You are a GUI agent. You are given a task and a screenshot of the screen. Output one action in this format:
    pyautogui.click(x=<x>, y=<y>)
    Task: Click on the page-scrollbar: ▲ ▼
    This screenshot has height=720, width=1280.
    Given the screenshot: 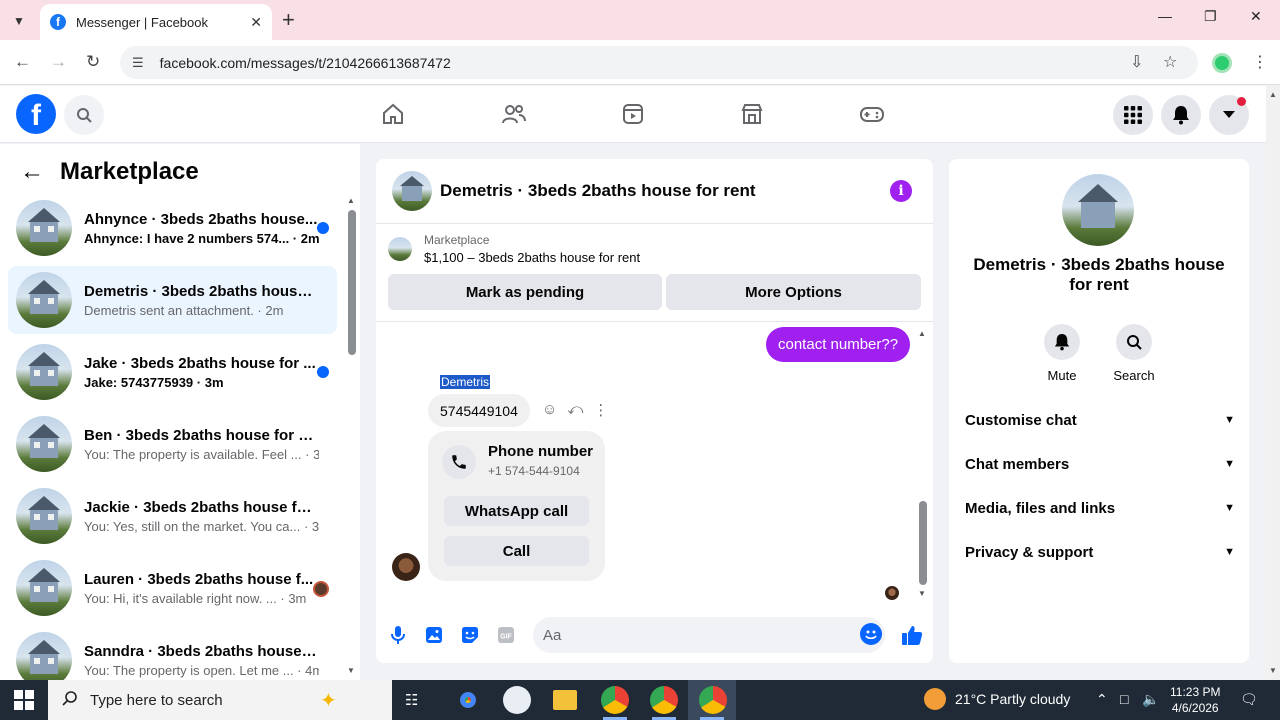 What is the action you would take?
    pyautogui.click(x=1273, y=383)
    